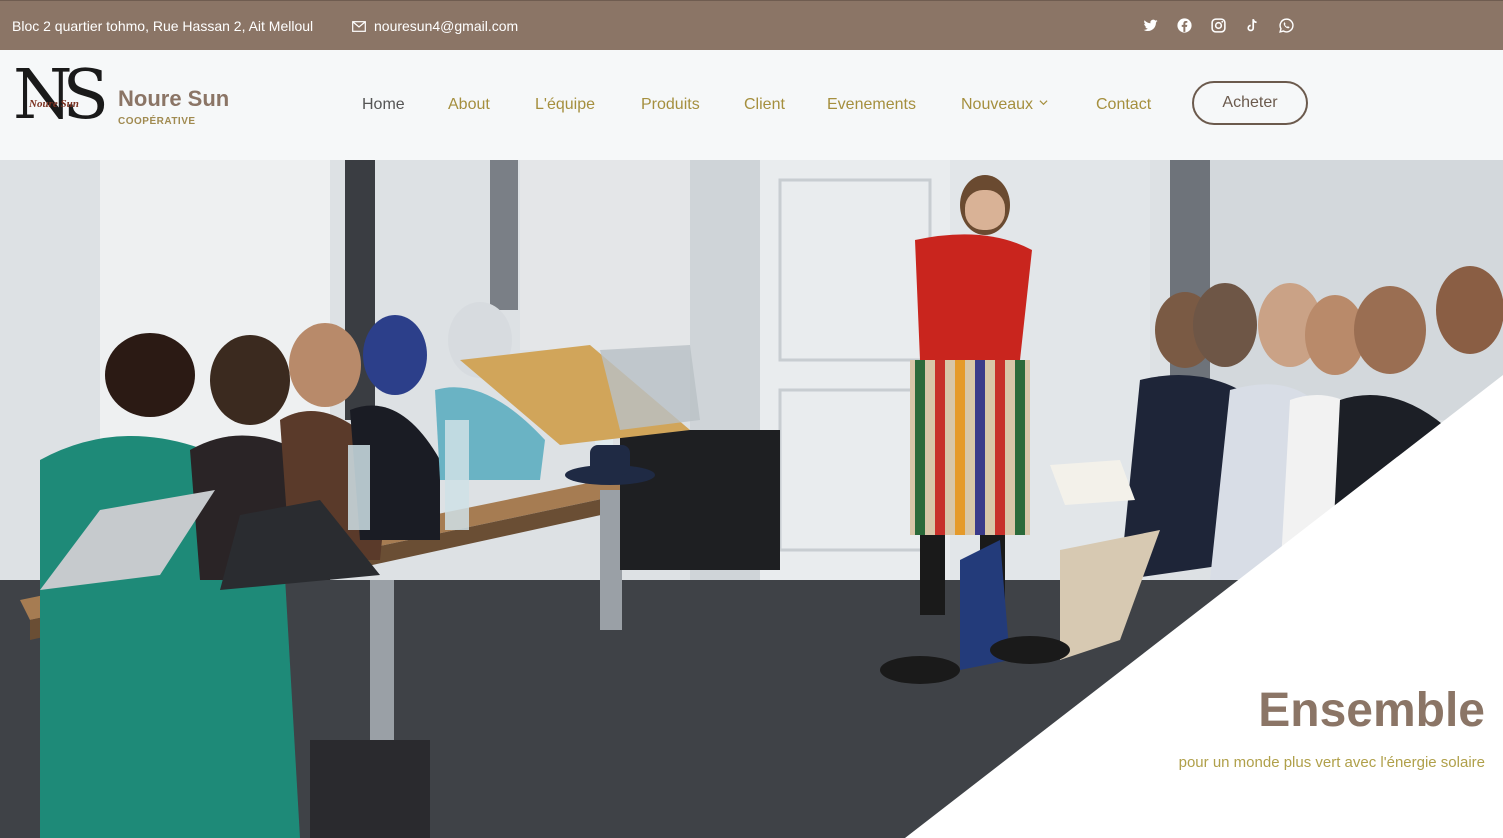 The image size is (1503, 838). What do you see at coordinates (1043, 103) in the screenshot?
I see `chevron-down-icon` at bounding box center [1043, 103].